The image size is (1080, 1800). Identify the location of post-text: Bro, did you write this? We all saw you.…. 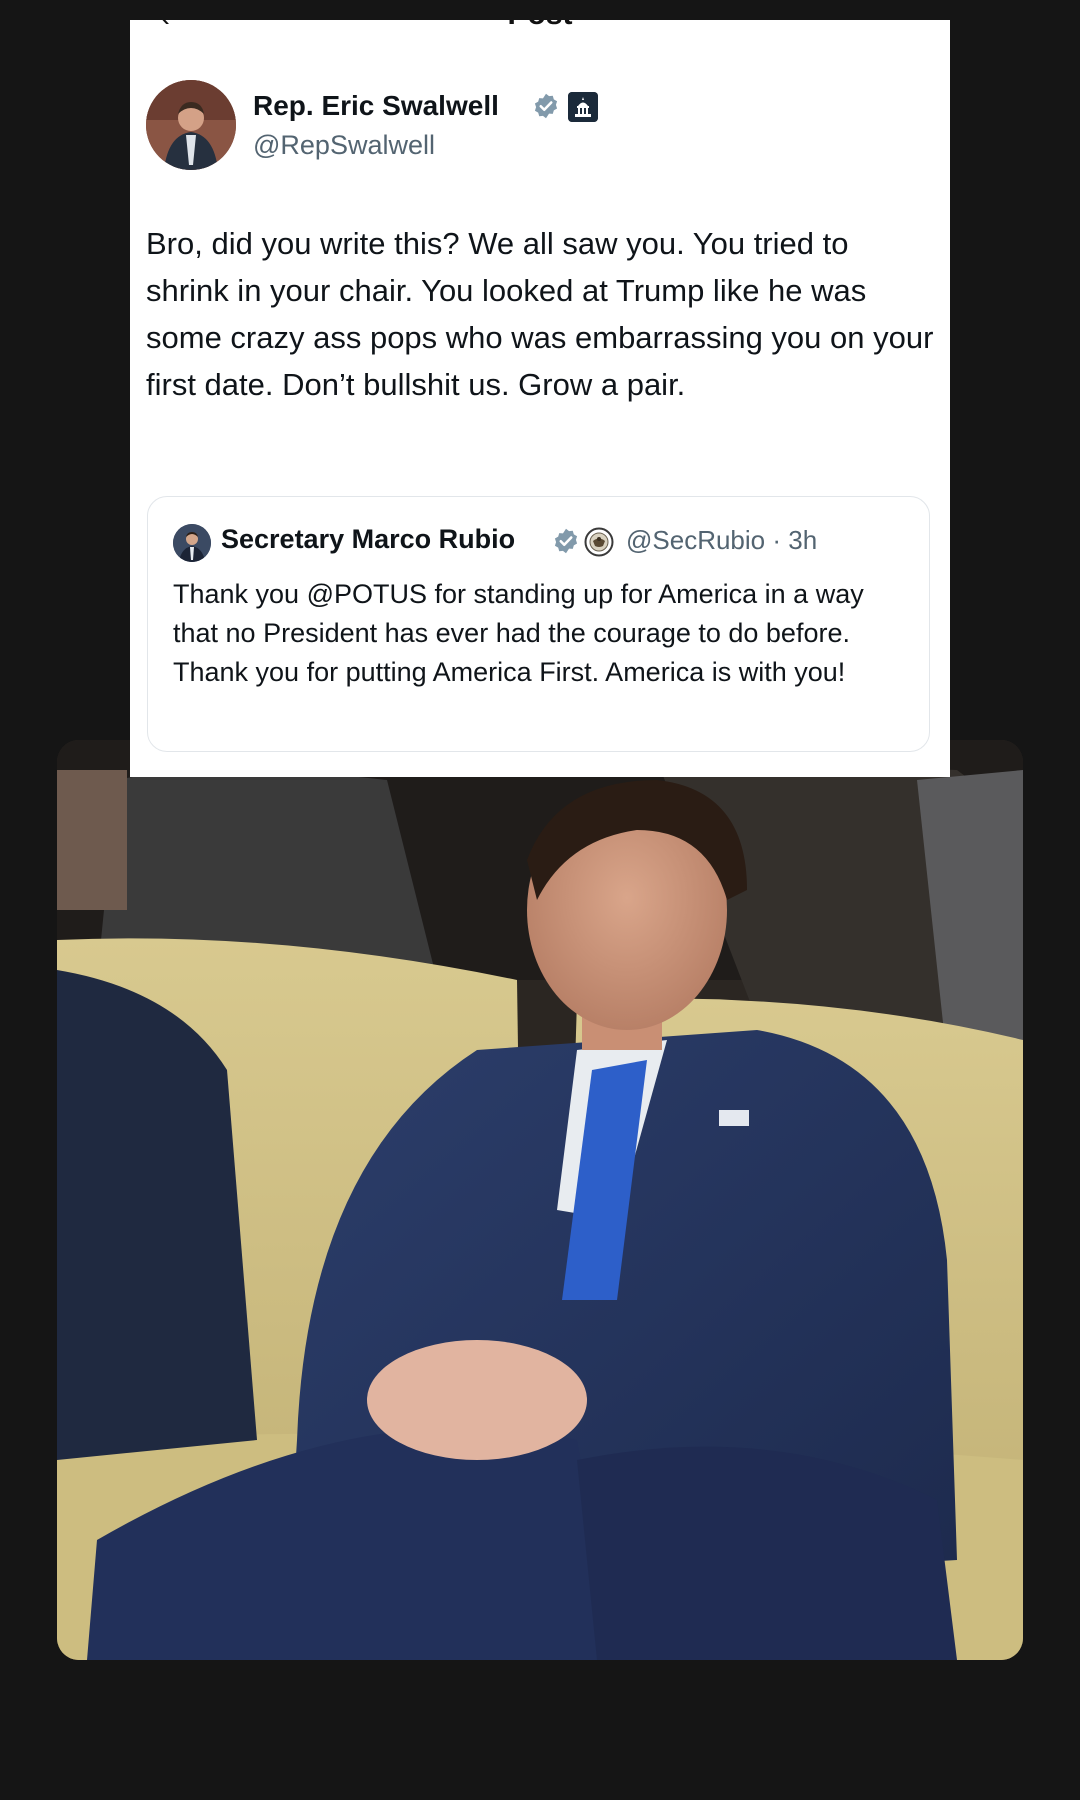
(540, 314).